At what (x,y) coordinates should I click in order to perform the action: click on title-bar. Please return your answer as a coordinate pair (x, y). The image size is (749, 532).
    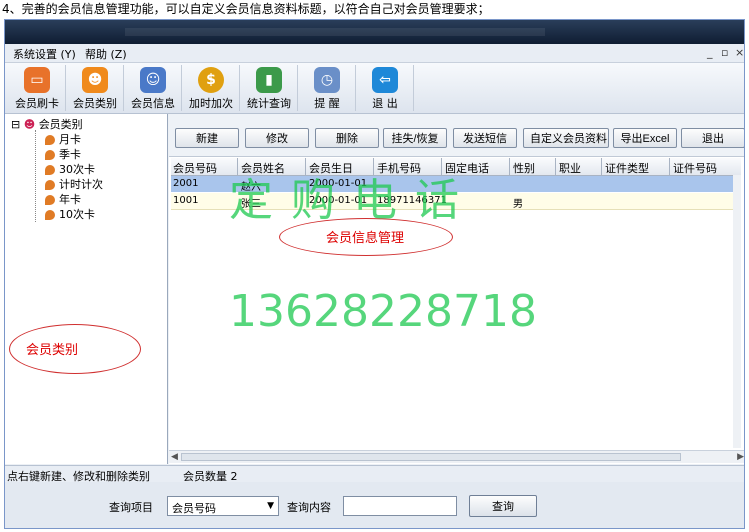
    Looking at the image, I should click on (374, 32).